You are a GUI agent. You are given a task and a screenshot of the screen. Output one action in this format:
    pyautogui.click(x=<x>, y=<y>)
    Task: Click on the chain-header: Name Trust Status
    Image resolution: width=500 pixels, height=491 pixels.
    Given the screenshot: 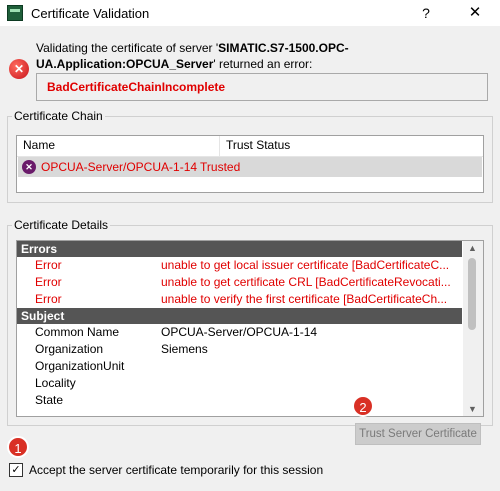 What is the action you would take?
    pyautogui.click(x=250, y=146)
    